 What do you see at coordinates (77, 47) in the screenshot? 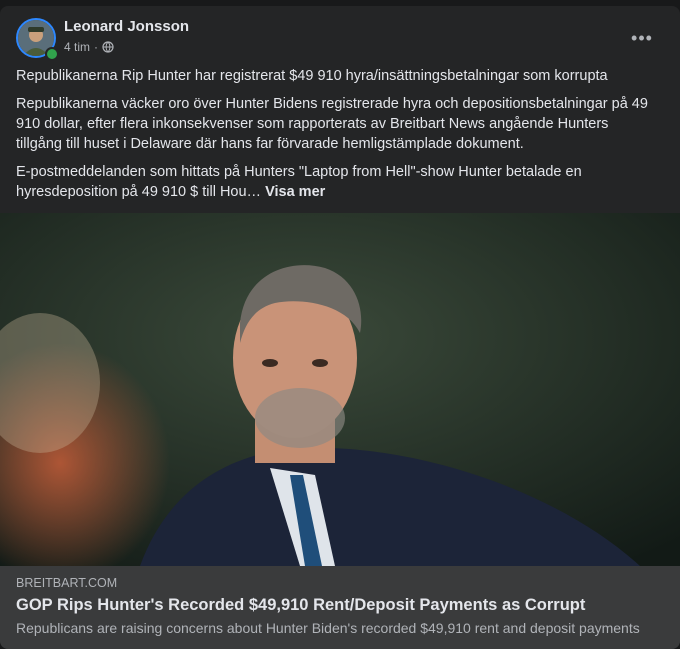
I see `post-time: 4 tim` at bounding box center [77, 47].